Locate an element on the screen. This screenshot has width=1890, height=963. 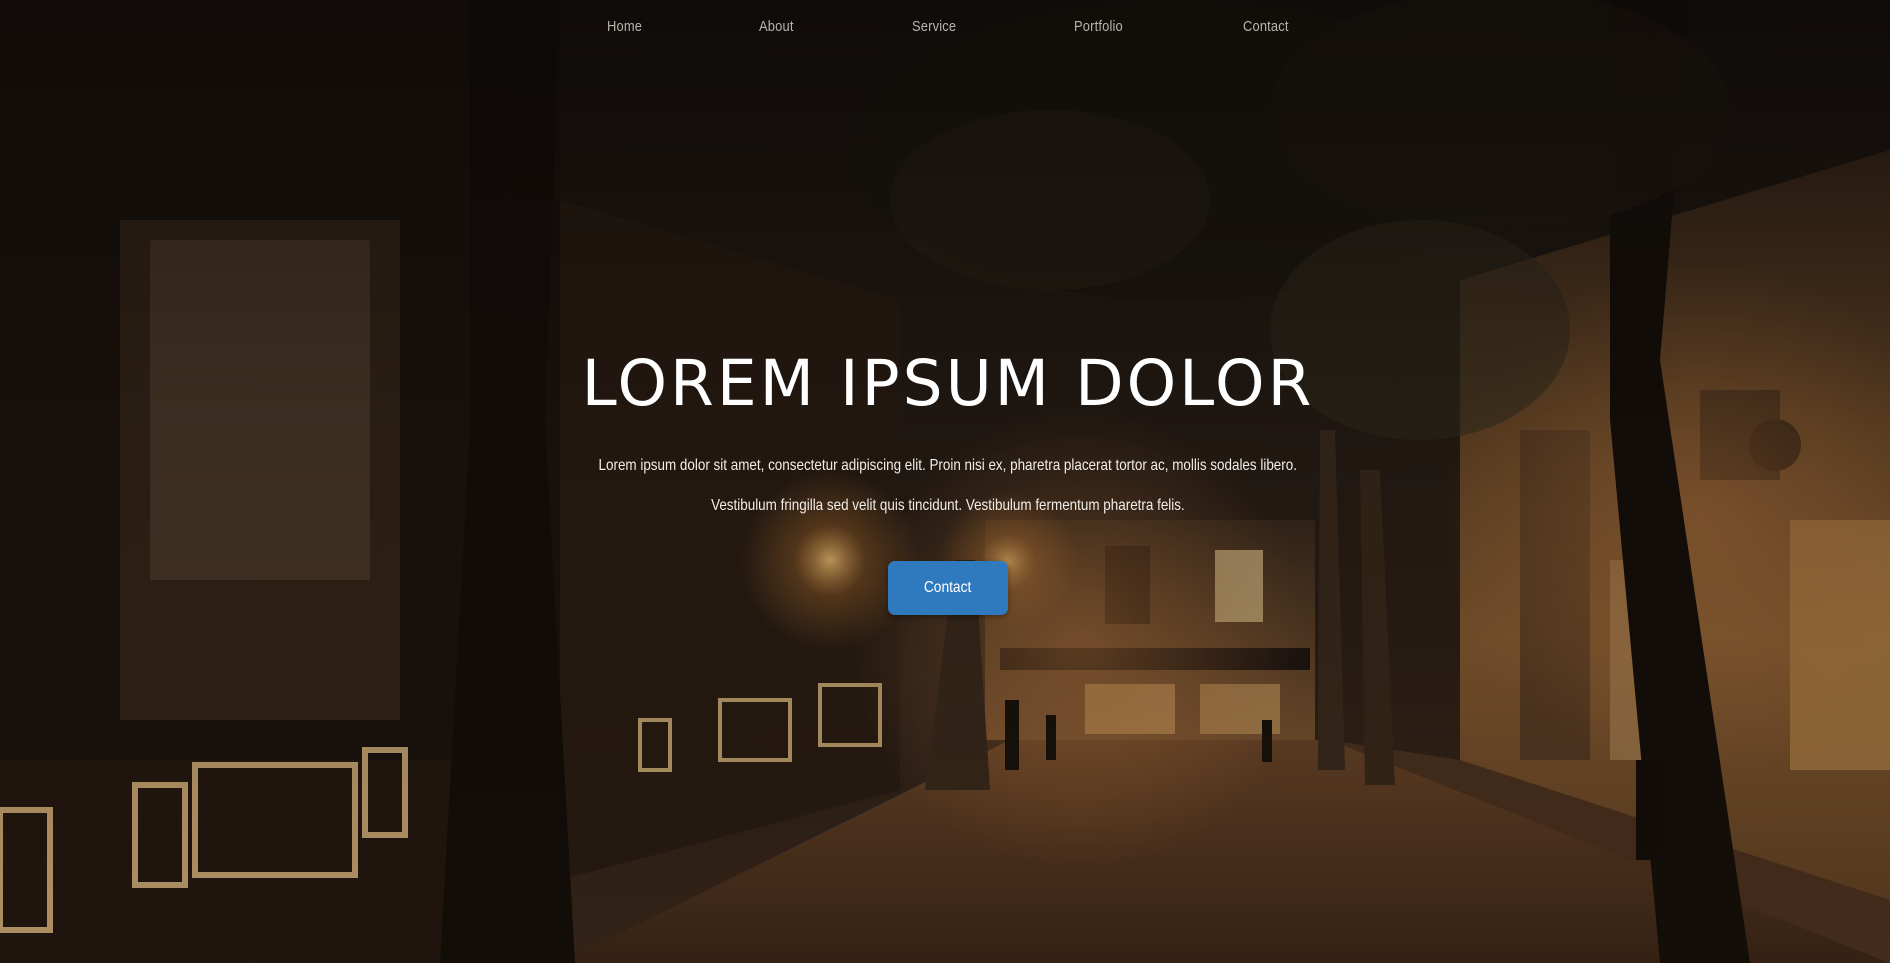
contact-button-label: Contact is located at coordinates (948, 587).